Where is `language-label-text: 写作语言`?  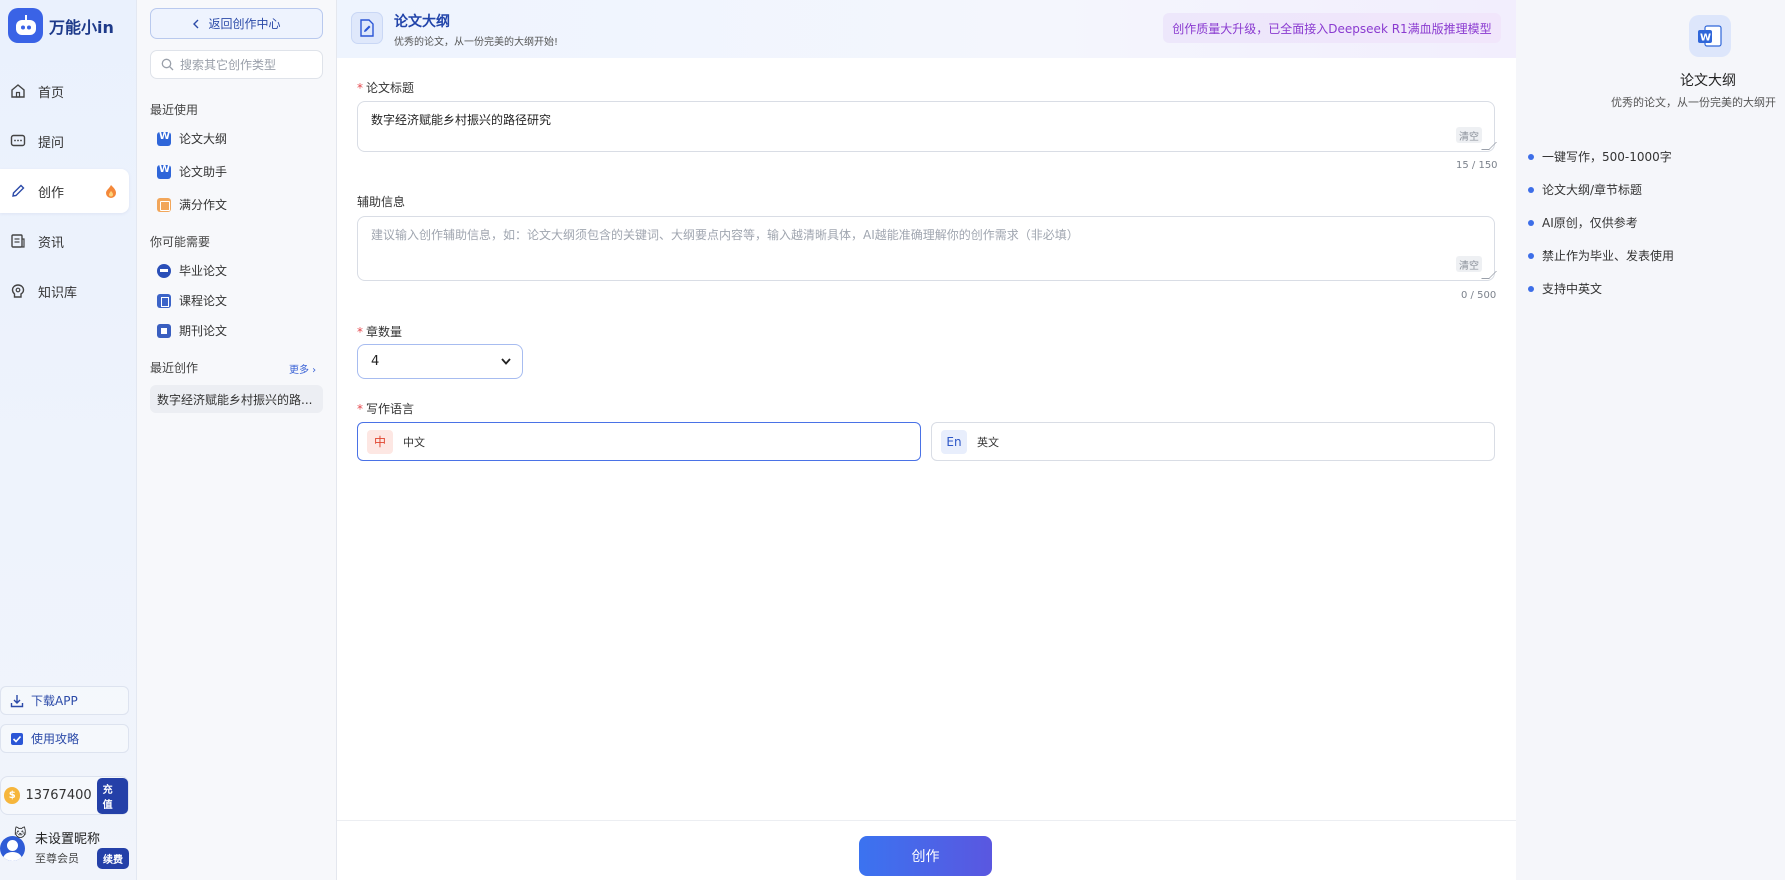
language-label-text: 写作语言 is located at coordinates (390, 409).